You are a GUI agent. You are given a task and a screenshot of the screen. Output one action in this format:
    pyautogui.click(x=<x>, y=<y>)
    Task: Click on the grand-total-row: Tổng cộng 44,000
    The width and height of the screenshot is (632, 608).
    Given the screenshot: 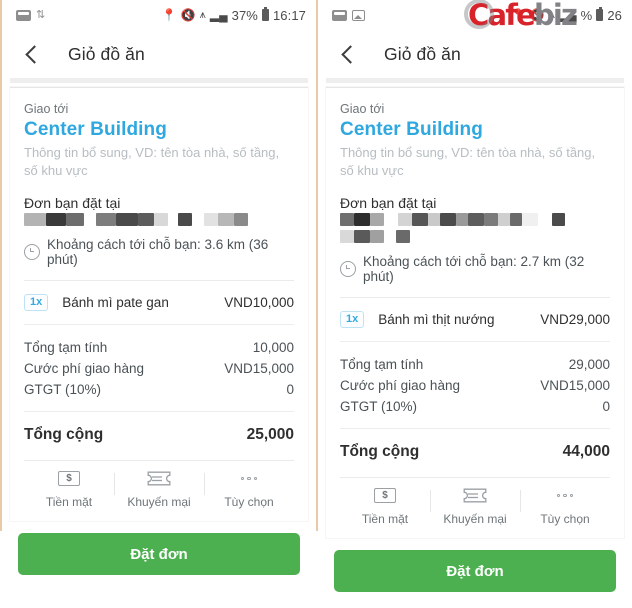 What is the action you would take?
    pyautogui.click(x=475, y=453)
    